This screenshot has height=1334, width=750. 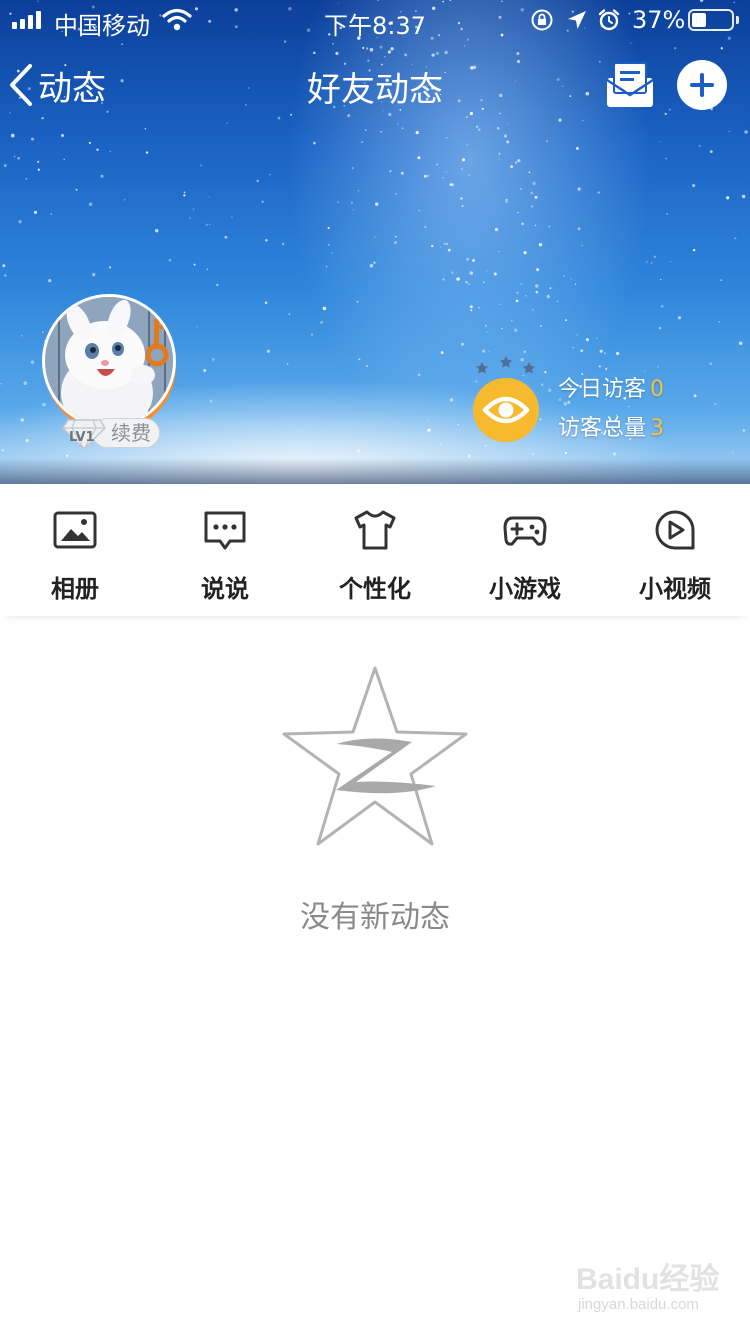 What do you see at coordinates (525, 589) in the screenshot?
I see `menu-label-games: 小游戏` at bounding box center [525, 589].